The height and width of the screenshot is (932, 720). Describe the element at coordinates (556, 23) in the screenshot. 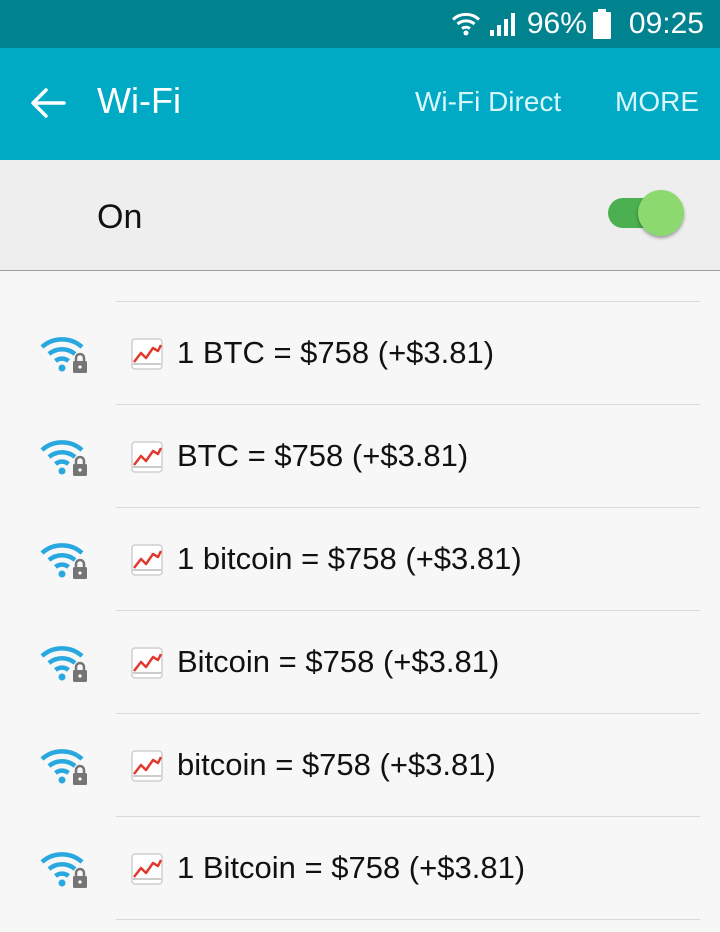

I see `battery-percent: 96%` at that location.